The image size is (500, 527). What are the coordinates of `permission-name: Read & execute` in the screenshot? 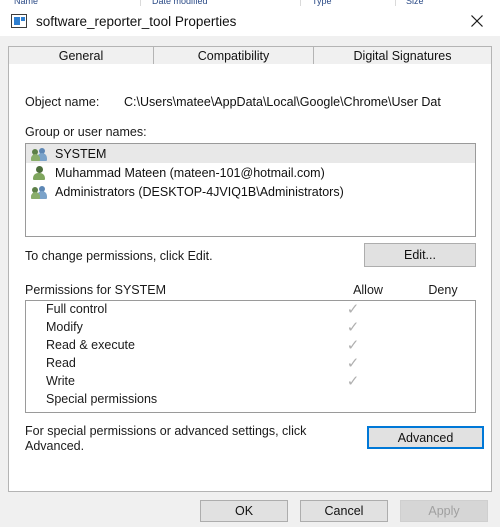 It's located at (90, 345).